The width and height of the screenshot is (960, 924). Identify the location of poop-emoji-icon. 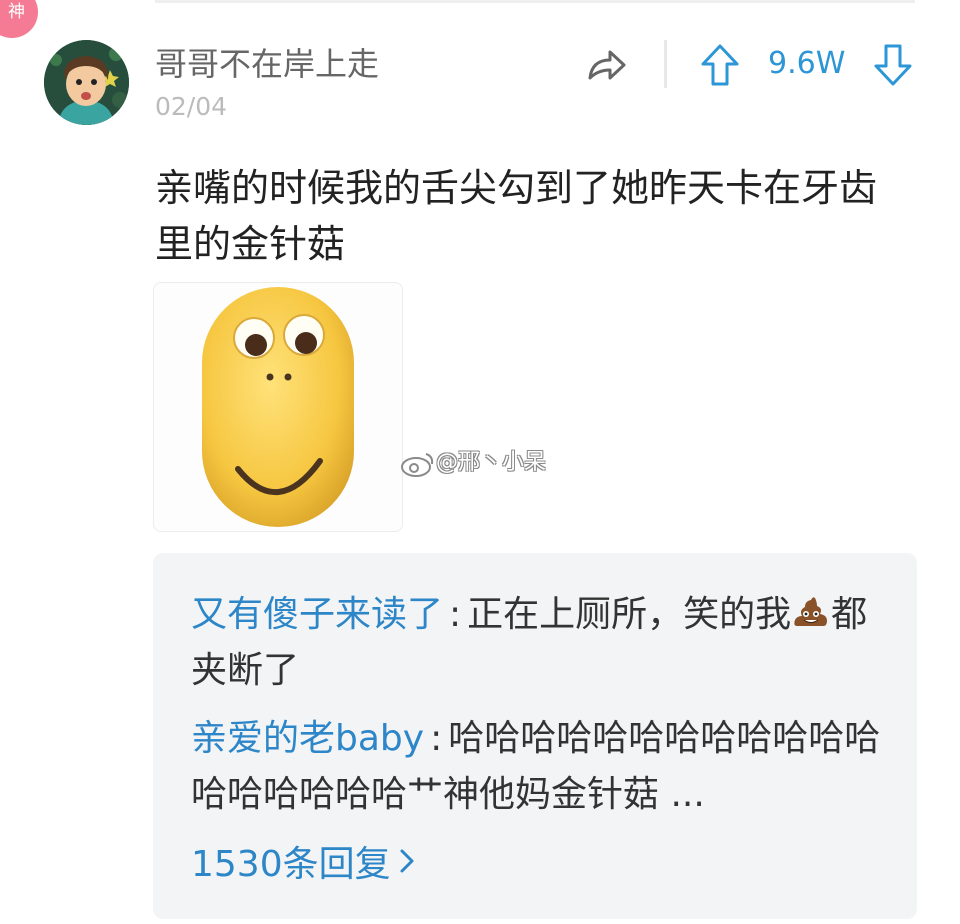
(811, 611).